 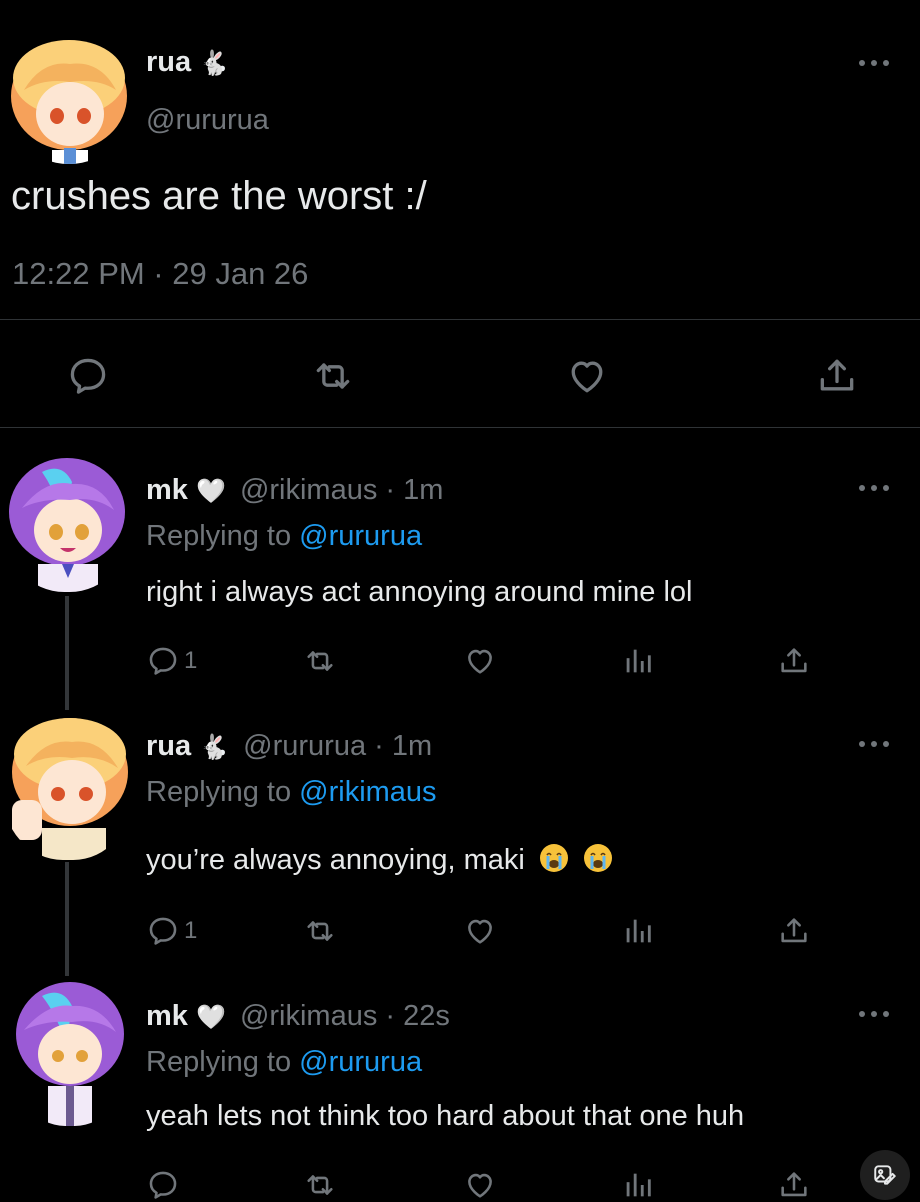 I want to click on handle-time: @rikimaus · 22s, so click(x=345, y=1016).